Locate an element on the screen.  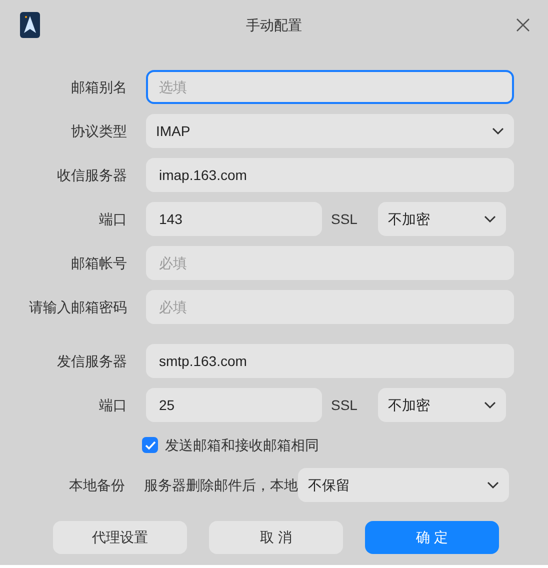
field-label: 收信服务器 is located at coordinates (91, 175).